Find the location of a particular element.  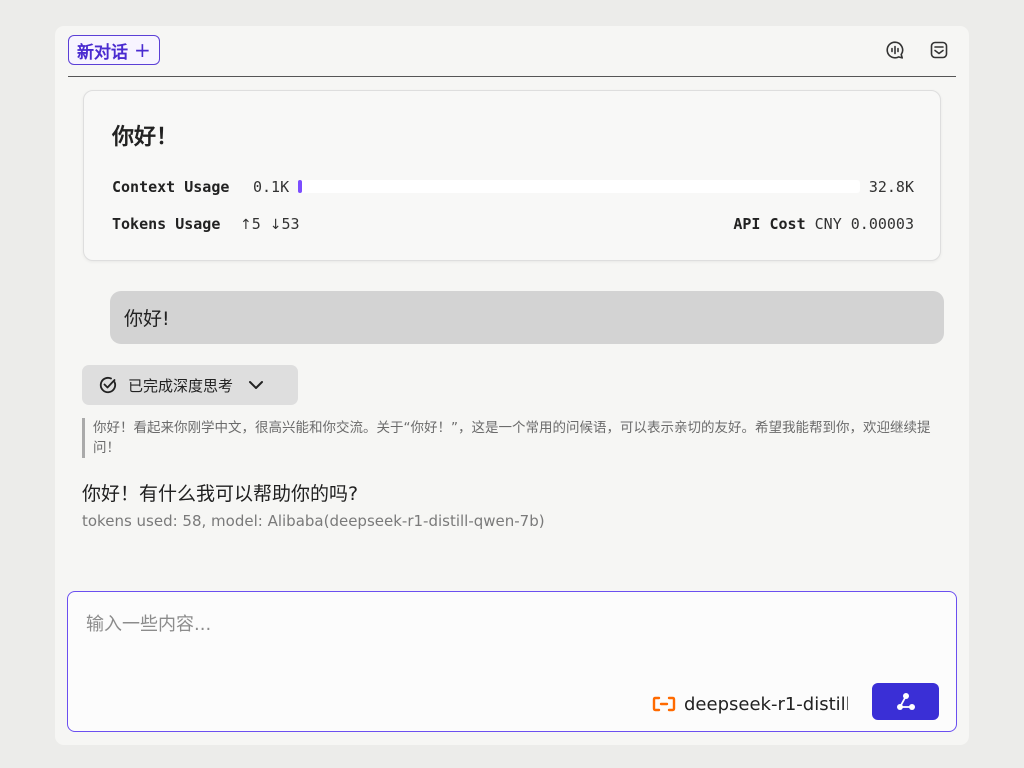

stats-greeting: 你好！ is located at coordinates (145, 137).